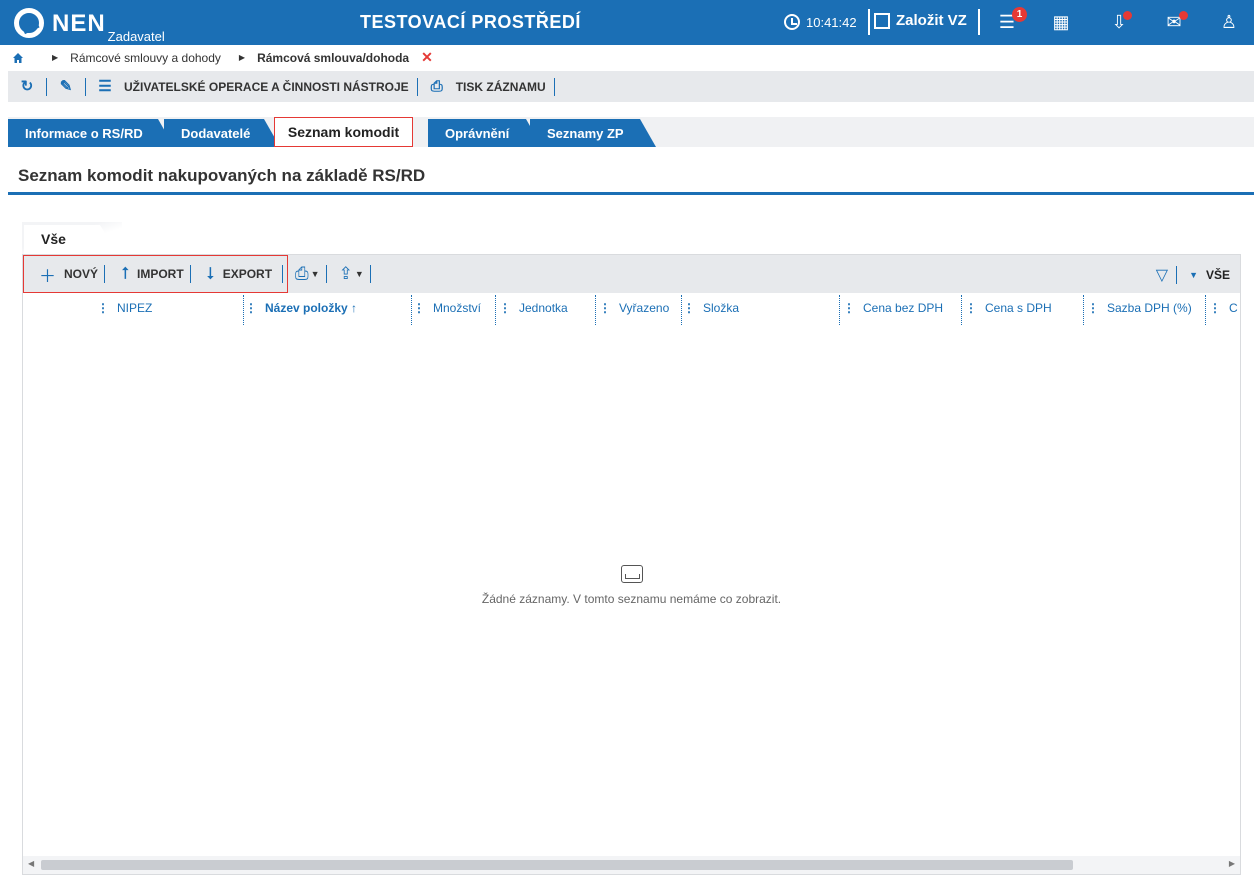  What do you see at coordinates (427, 57) in the screenshot?
I see `close-icon: ✕` at bounding box center [427, 57].